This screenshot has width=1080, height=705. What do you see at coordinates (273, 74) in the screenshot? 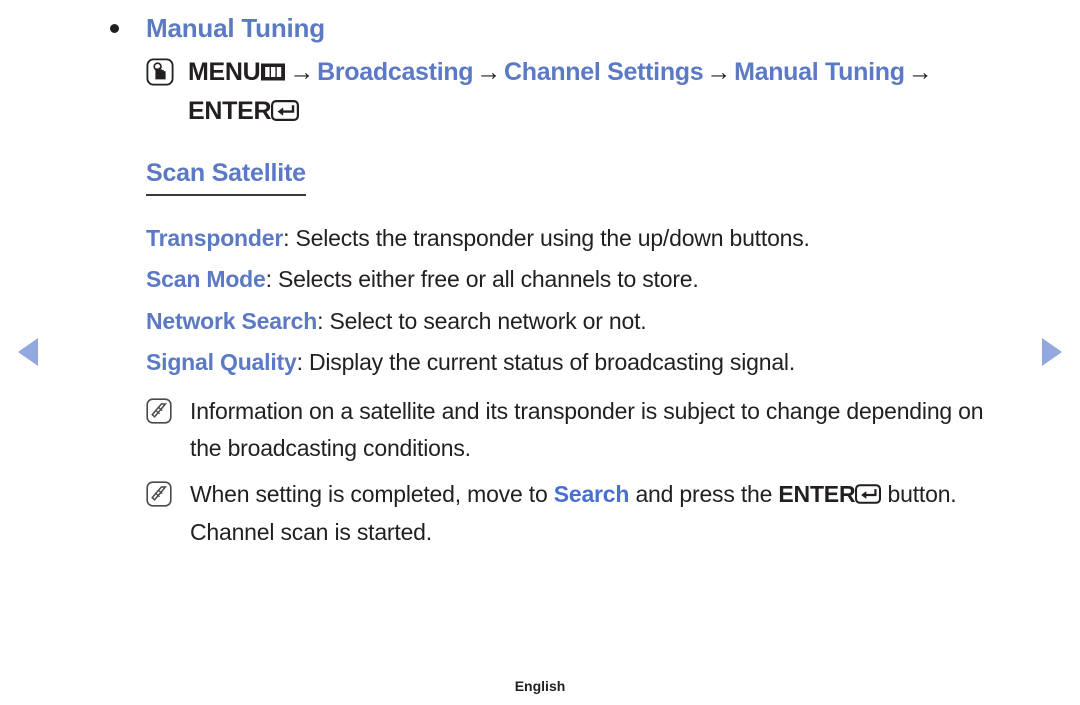
I see `menu-bars-icon` at bounding box center [273, 74].